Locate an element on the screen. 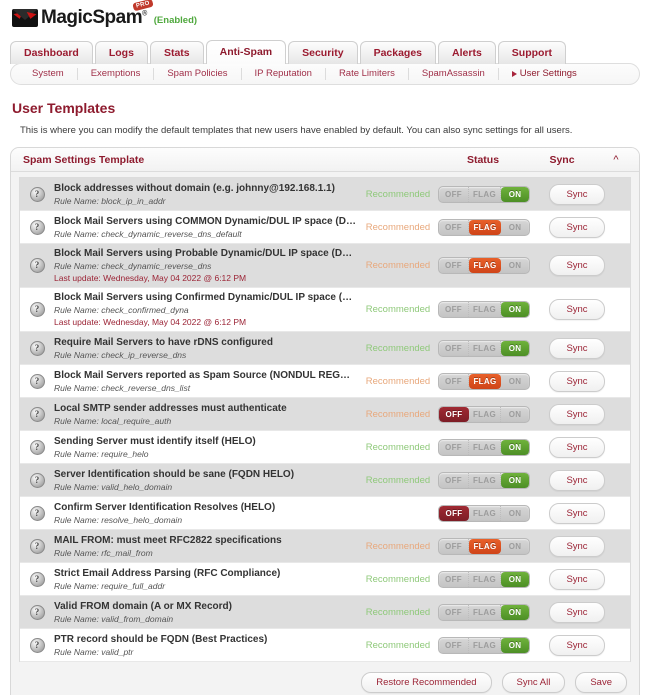  subnav-item-ip-reputation: IP Reputation is located at coordinates (284, 74).